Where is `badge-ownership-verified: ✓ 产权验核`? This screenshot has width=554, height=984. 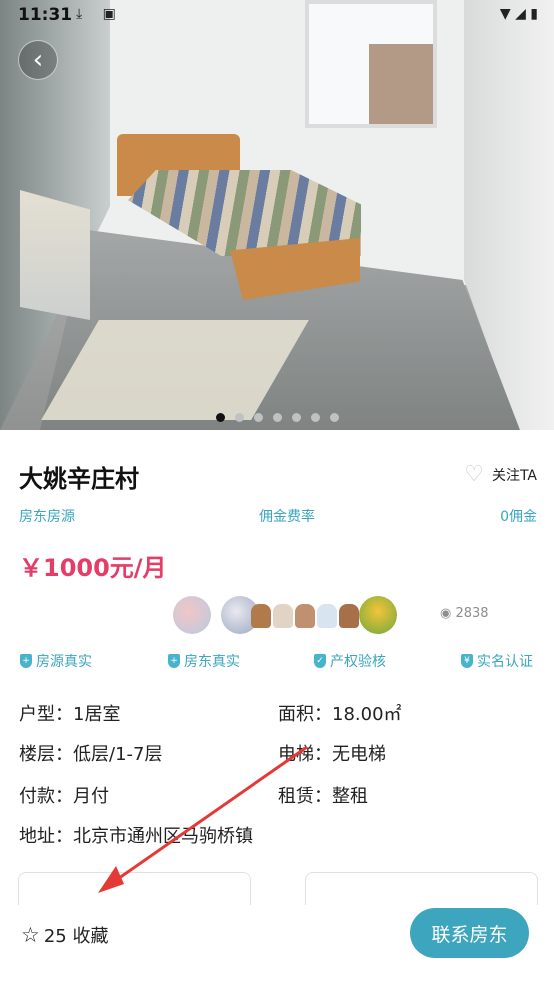 badge-ownership-verified: ✓ 产权验核 is located at coordinates (350, 661).